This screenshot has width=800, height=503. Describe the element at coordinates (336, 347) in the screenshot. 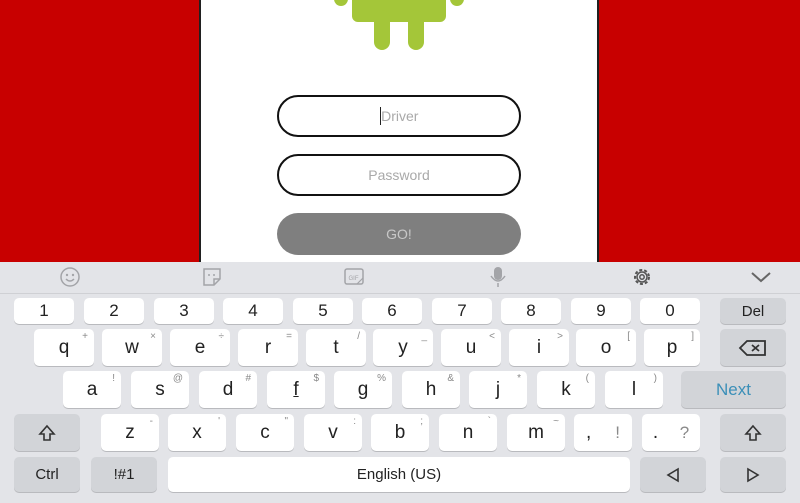

I see `key-t: t /` at that location.